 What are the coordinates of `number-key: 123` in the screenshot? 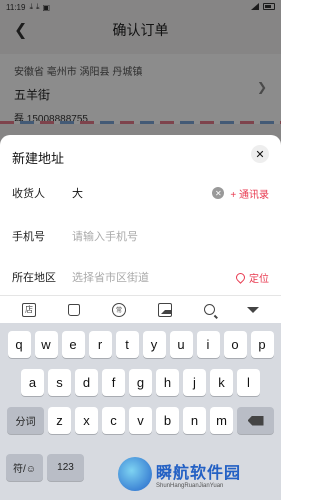 It's located at (65, 467).